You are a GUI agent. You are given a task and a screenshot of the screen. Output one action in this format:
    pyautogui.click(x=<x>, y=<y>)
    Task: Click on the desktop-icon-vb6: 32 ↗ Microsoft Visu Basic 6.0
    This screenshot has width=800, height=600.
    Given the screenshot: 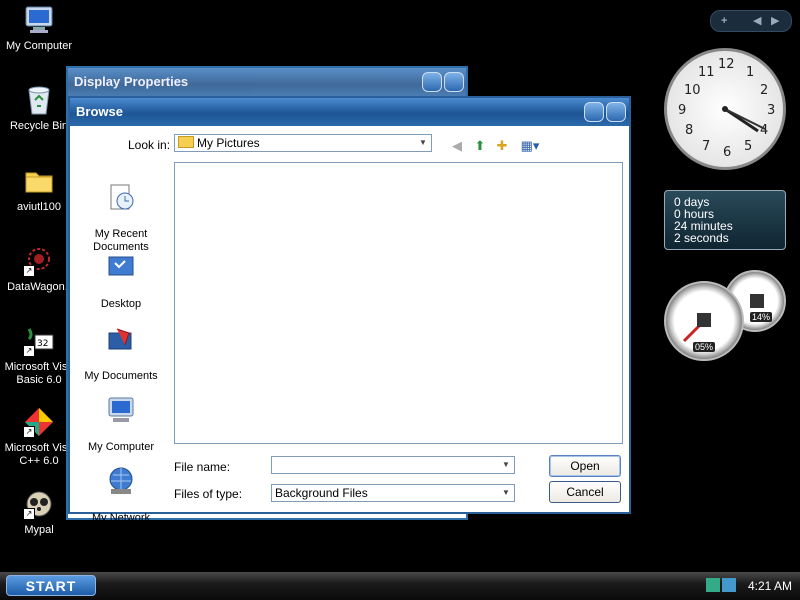 What is the action you would take?
    pyautogui.click(x=39, y=356)
    